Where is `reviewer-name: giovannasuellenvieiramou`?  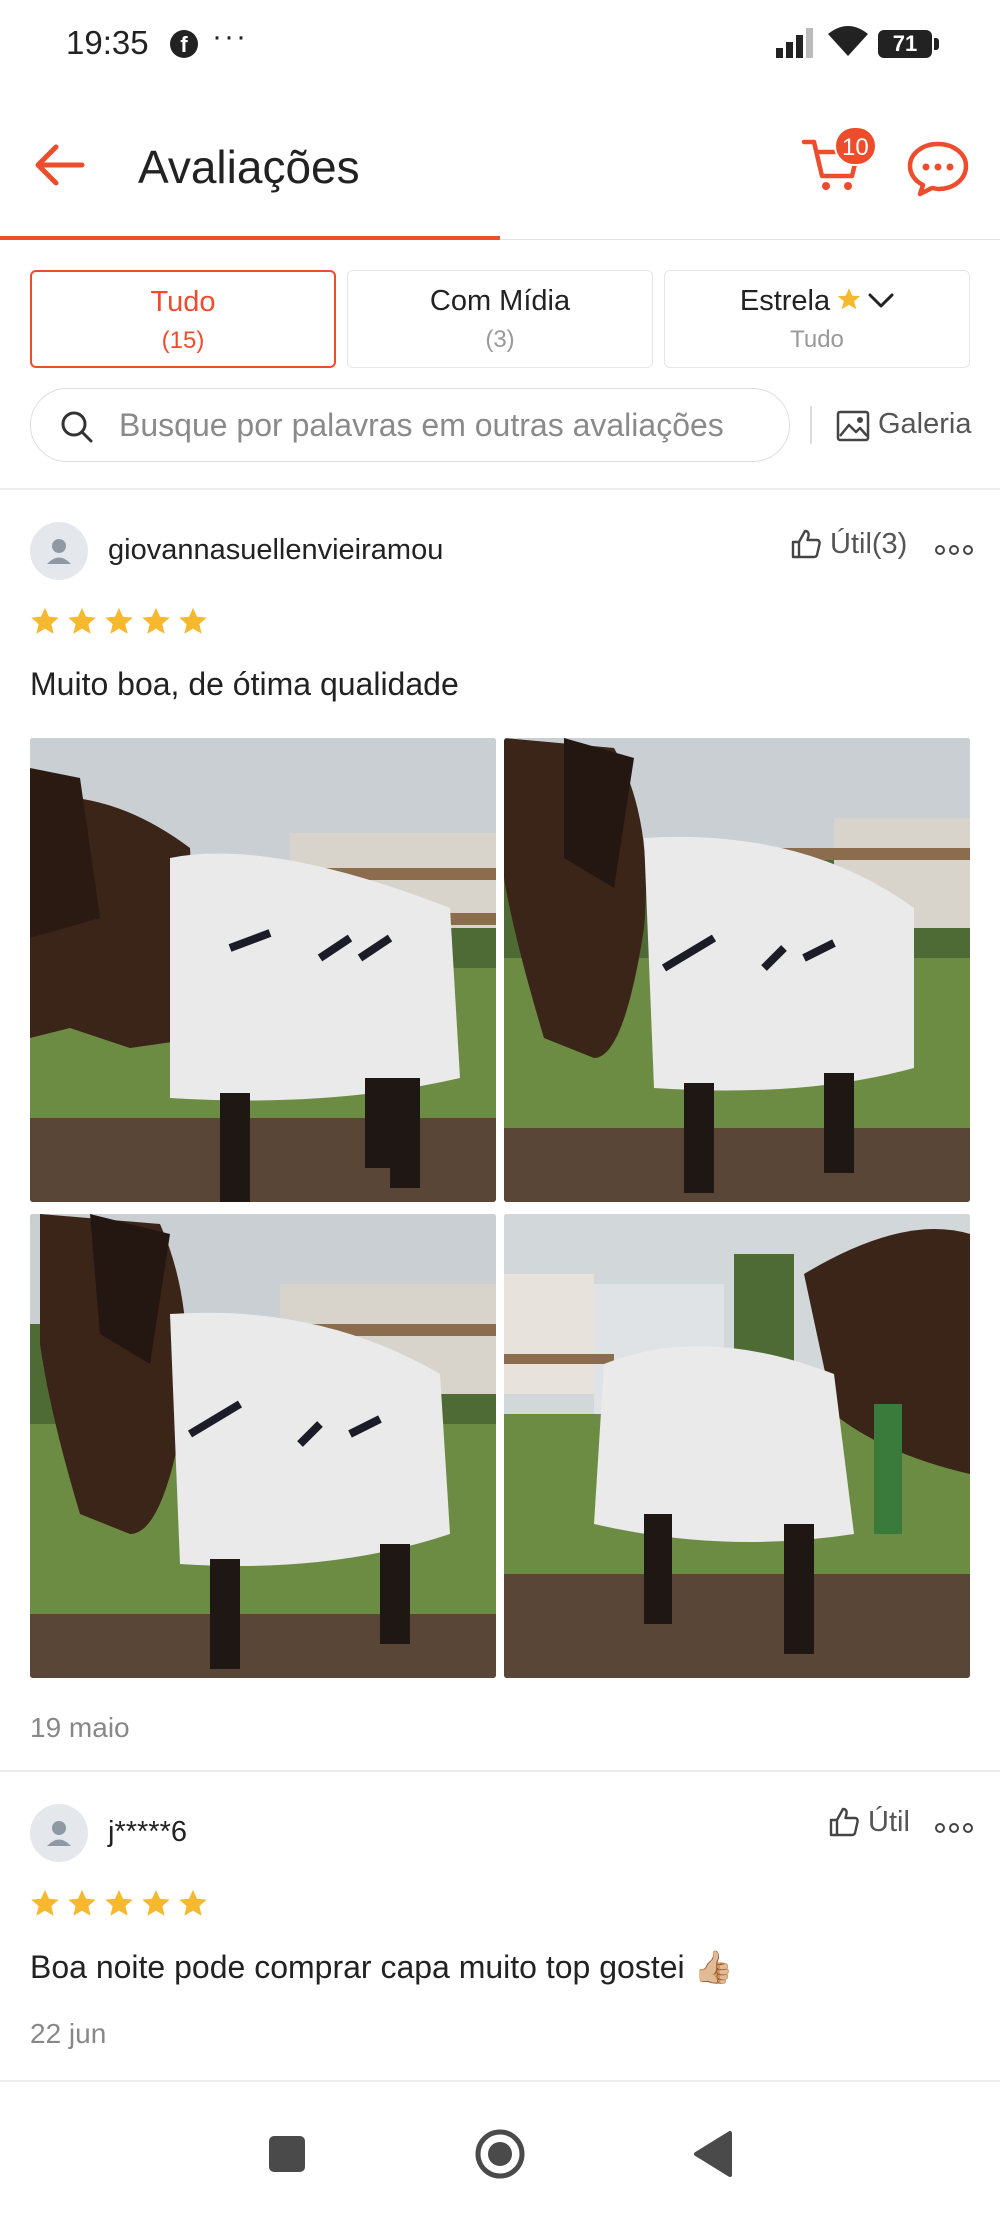
reviewer-name: giovannasuellenvieiramou is located at coordinates (276, 550).